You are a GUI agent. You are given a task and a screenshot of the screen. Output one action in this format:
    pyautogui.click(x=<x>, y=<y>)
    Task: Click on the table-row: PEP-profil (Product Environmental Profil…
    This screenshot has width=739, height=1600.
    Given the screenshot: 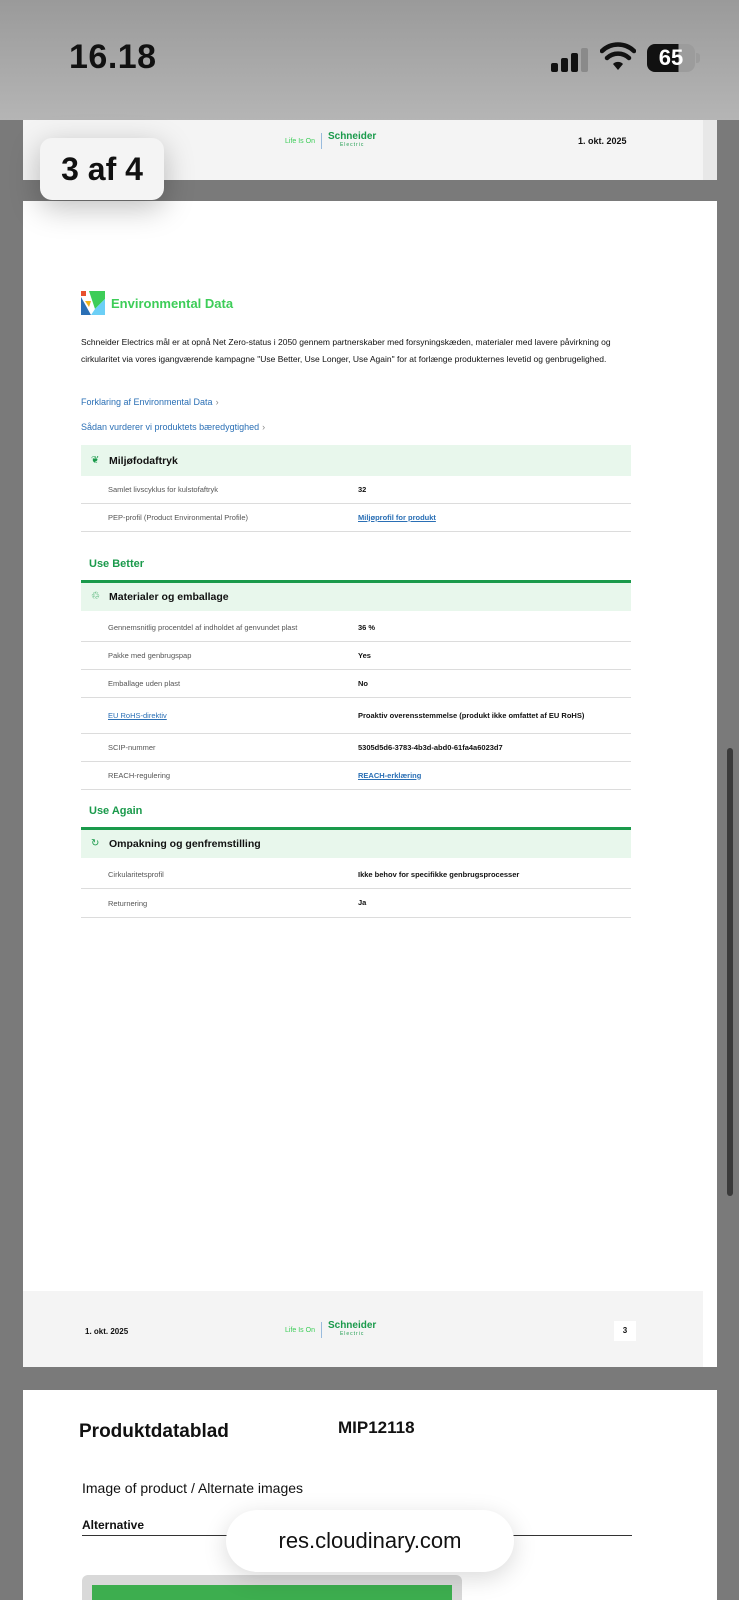 What is the action you would take?
    pyautogui.click(x=356, y=518)
    